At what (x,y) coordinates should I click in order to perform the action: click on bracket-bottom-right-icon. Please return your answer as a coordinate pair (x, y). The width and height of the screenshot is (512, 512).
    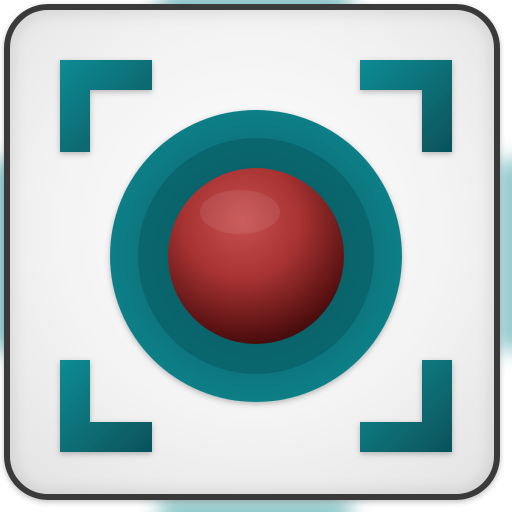
    Looking at the image, I should click on (406, 406).